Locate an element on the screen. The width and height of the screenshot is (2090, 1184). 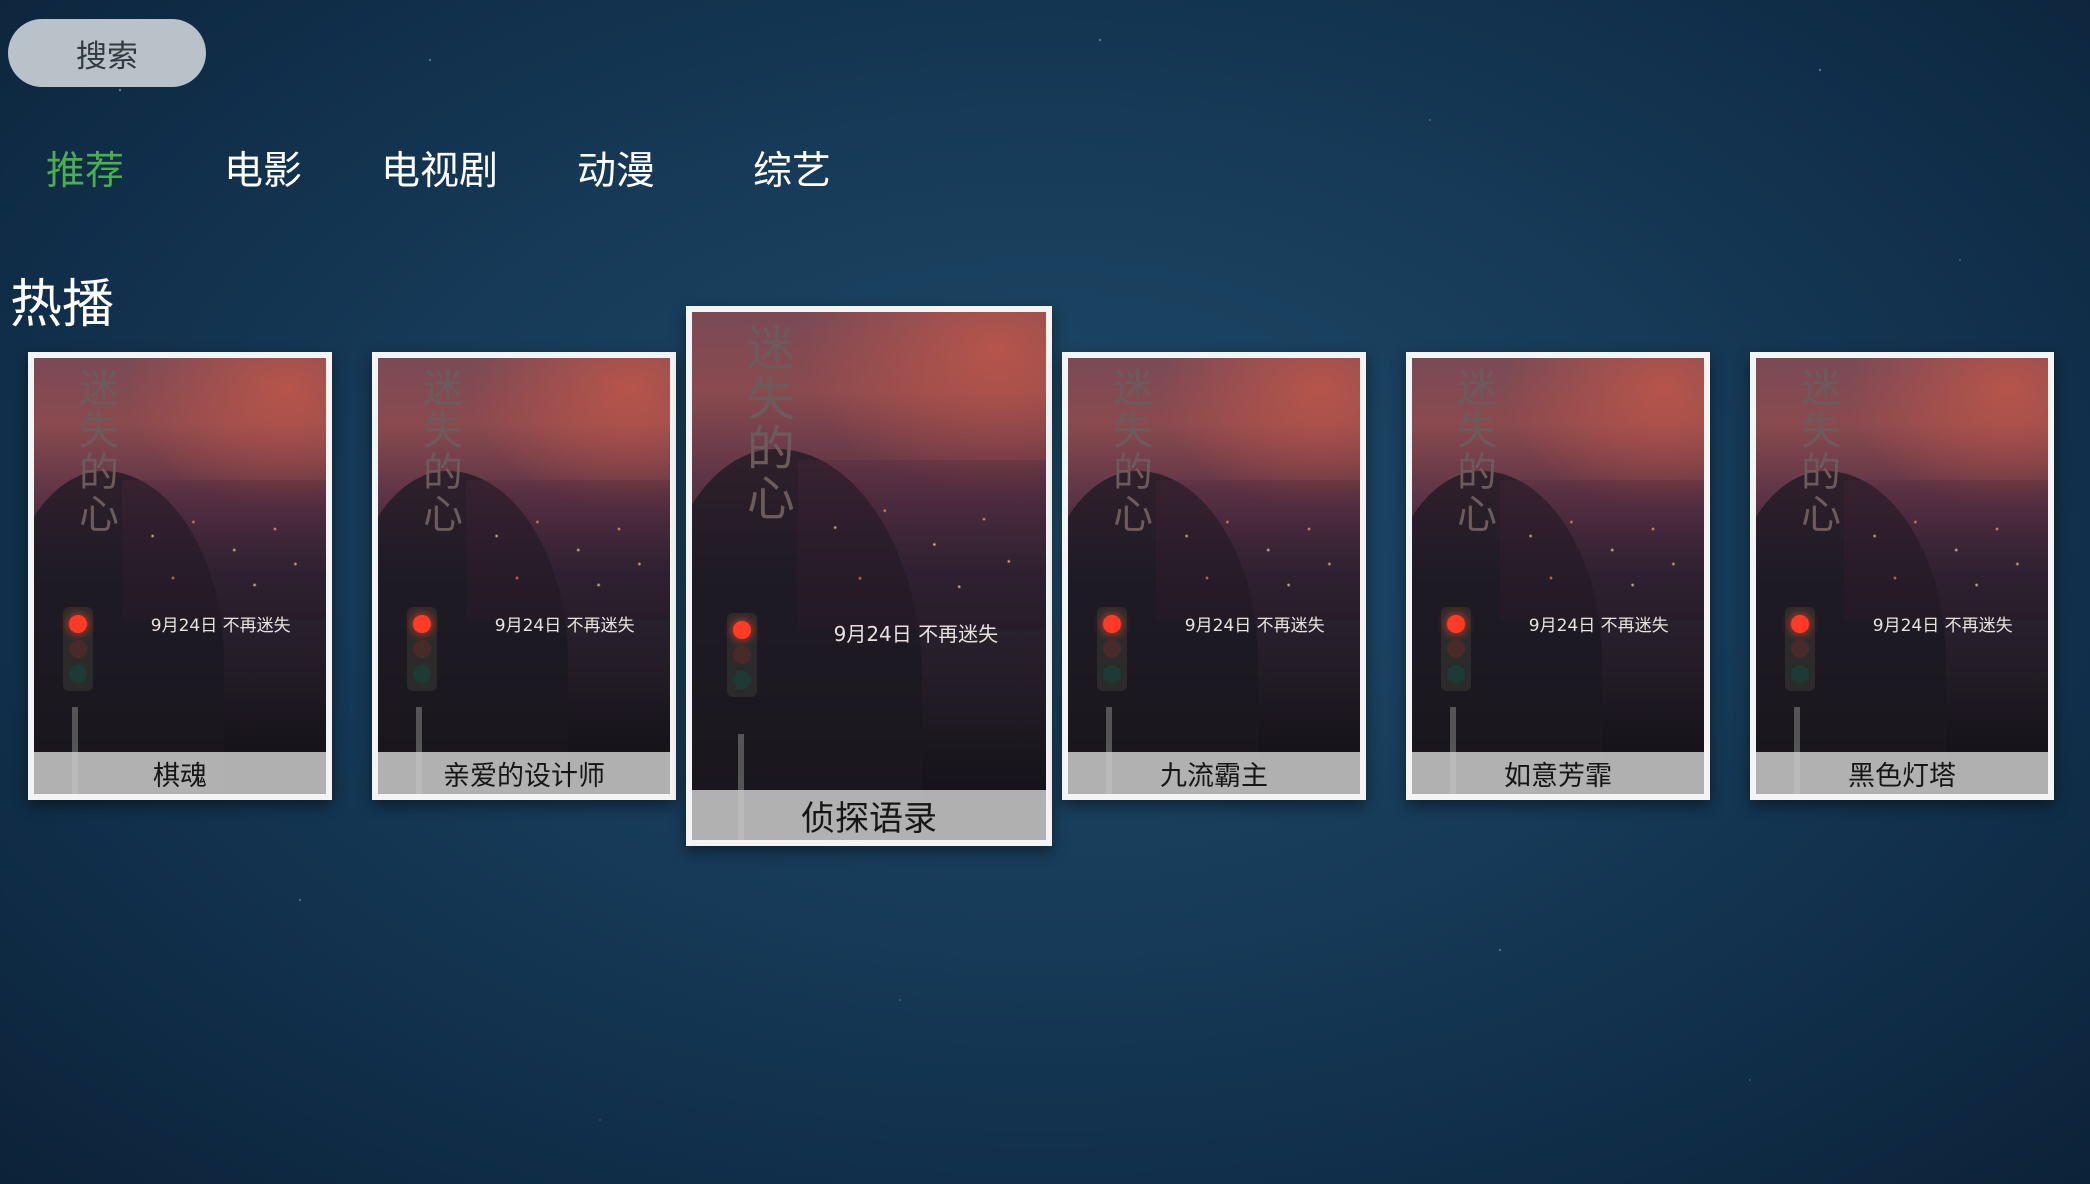
search-button-label: 搜索 is located at coordinates (107, 56).